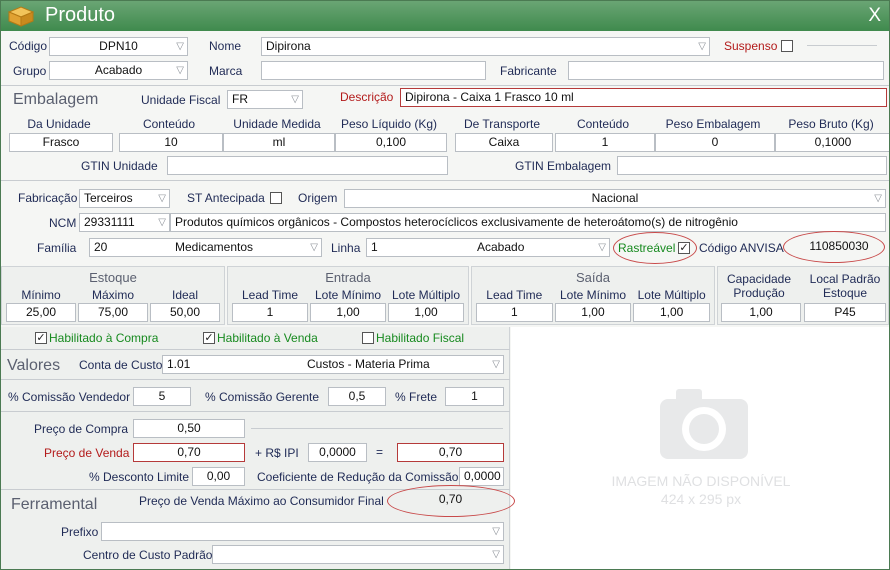 This screenshot has width=890, height=570. Describe the element at coordinates (209, 338) in the screenshot. I see `habilitado-venda-checkbox: ✓` at that location.